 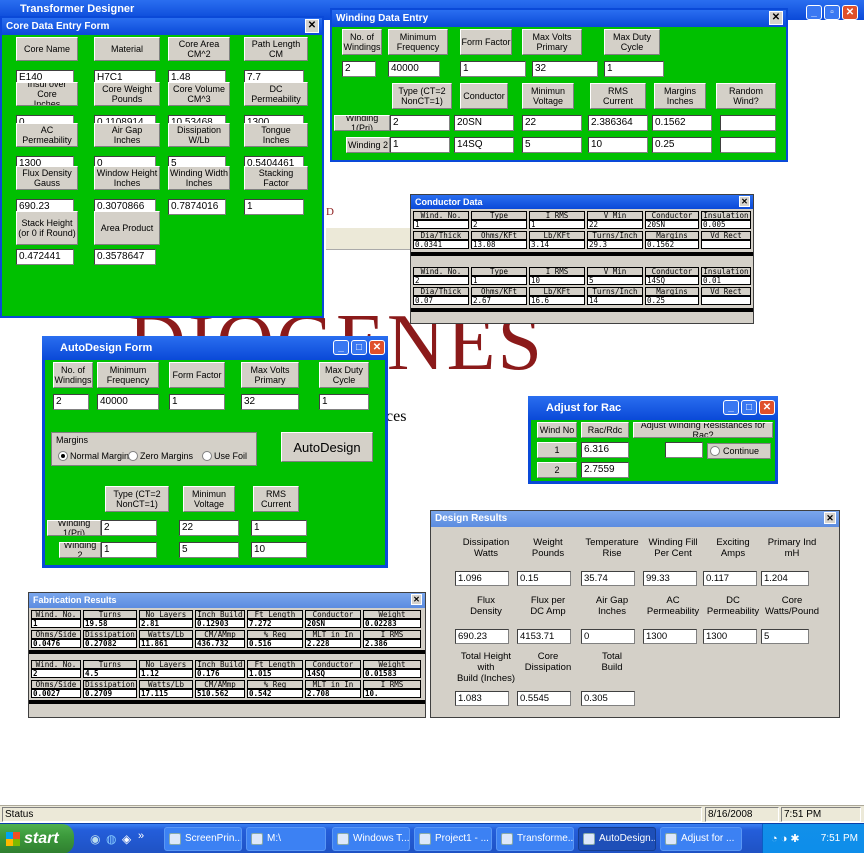 What do you see at coordinates (137, 499) in the screenshot?
I see `autodesign-col-label: Type (CT=2 NonCT=1)` at bounding box center [137, 499].